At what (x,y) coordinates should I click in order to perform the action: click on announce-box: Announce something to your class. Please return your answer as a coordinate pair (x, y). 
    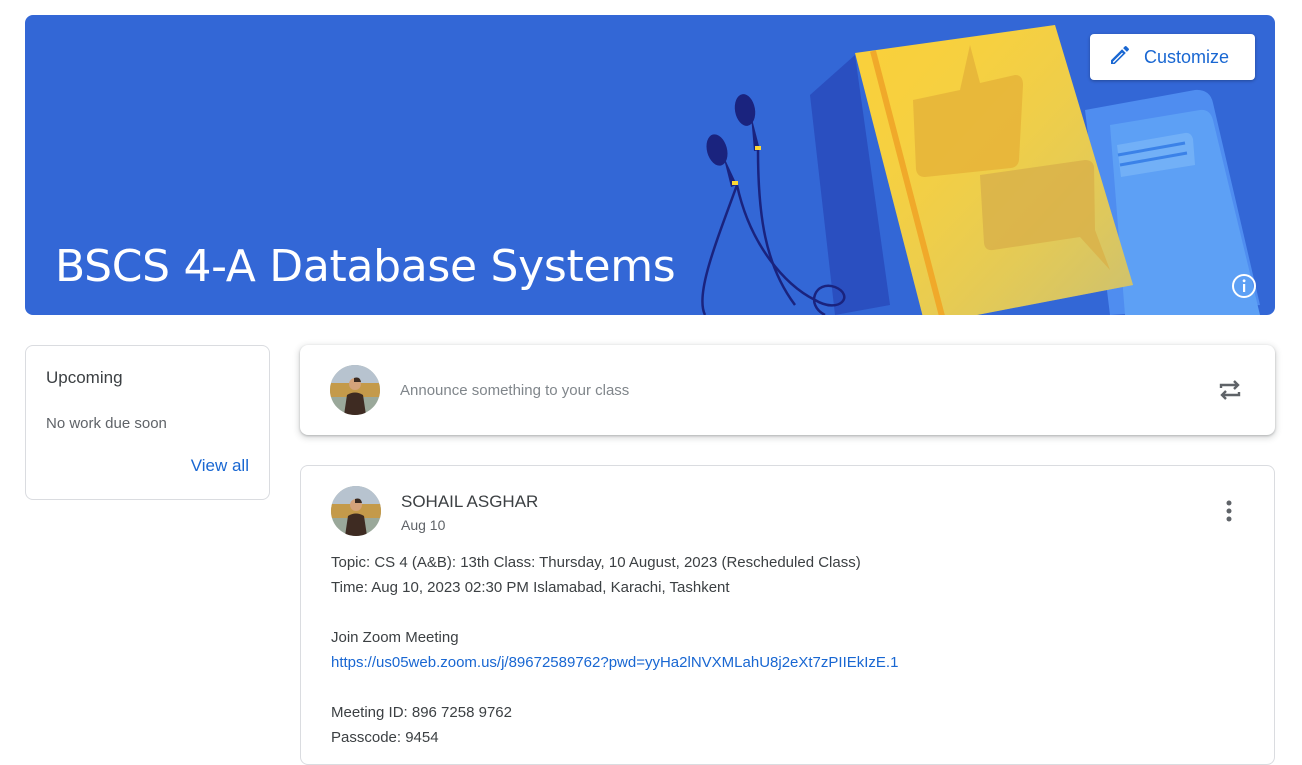
    Looking at the image, I should click on (787, 390).